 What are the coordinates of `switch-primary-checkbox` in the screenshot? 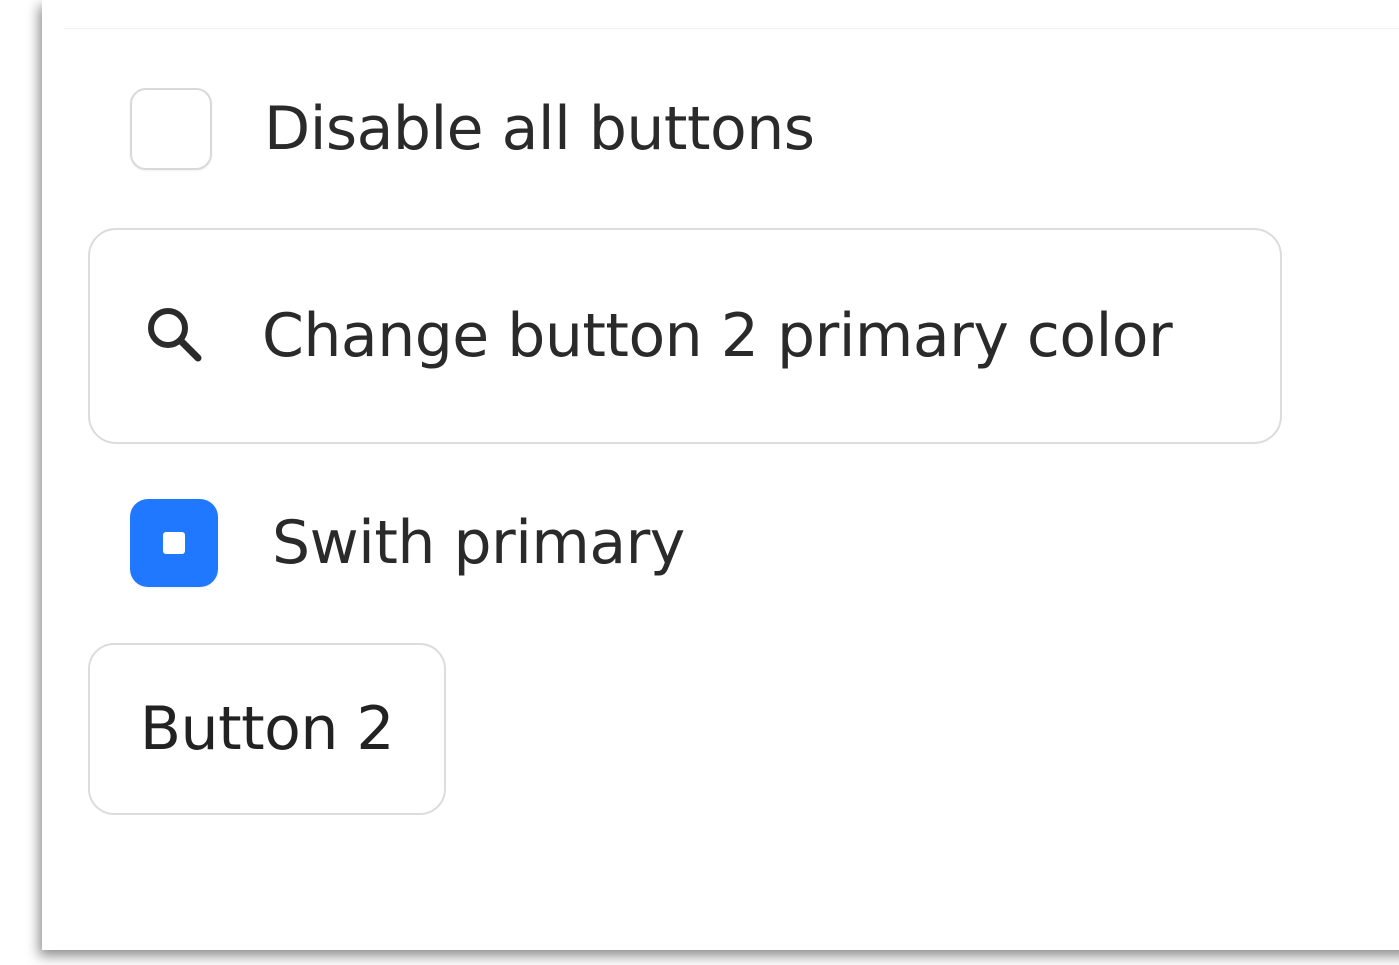 It's located at (174, 543).